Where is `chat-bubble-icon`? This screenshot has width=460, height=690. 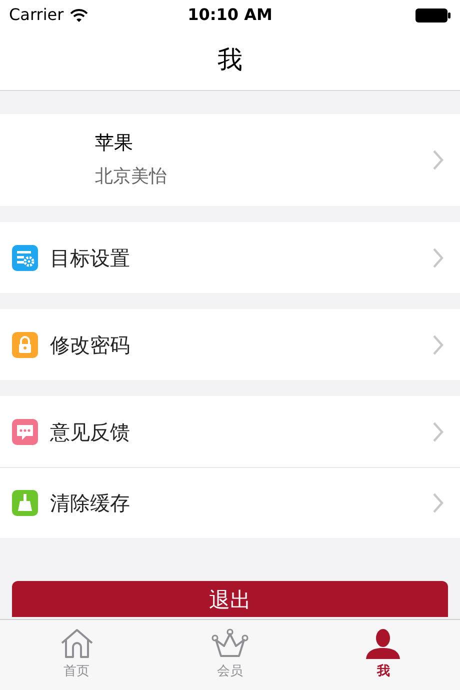
chat-bubble-icon is located at coordinates (25, 431).